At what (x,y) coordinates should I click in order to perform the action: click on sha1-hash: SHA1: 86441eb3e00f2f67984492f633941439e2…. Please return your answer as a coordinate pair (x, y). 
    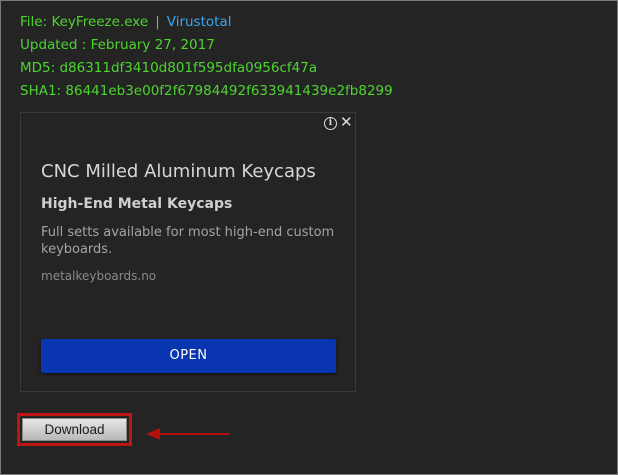
    Looking at the image, I should click on (206, 91).